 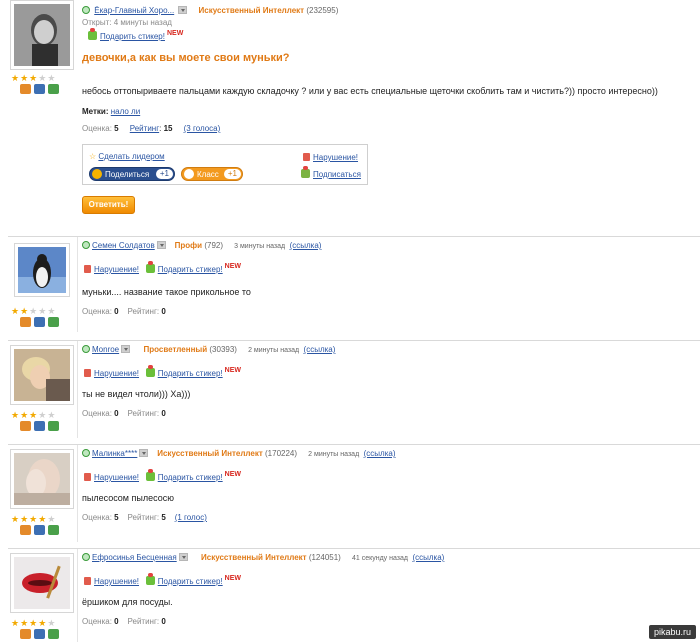 What do you see at coordinates (116, 128) in the screenshot?
I see `question-rating-value: 5` at bounding box center [116, 128].